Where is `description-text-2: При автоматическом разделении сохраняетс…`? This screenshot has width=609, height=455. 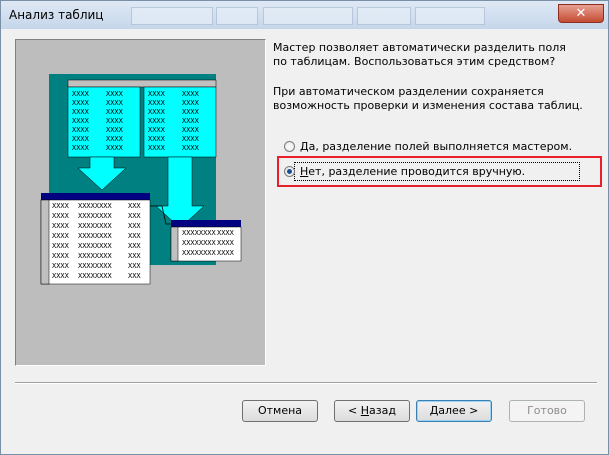 description-text-2: При автоматическом разделении сохраняетс… is located at coordinates (428, 98).